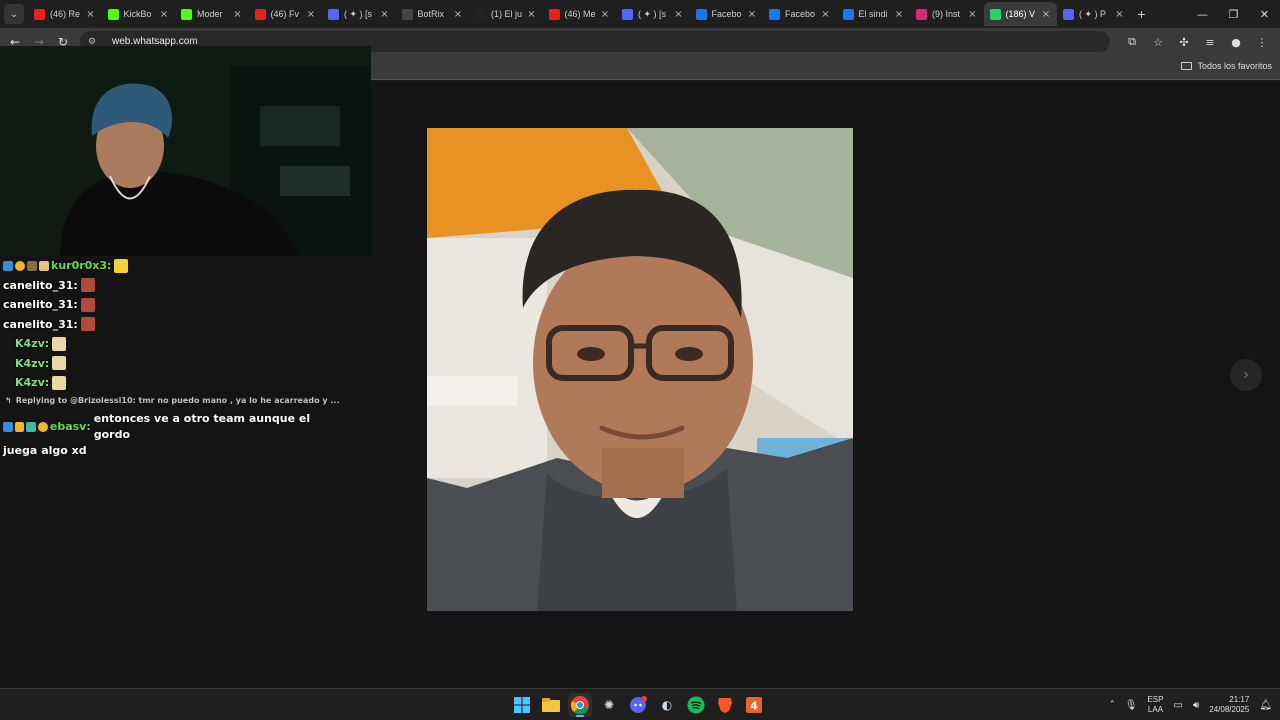 The image size is (1280, 720). Describe the element at coordinates (212, 14) in the screenshot. I see `browser-tab: Moder ×` at that location.